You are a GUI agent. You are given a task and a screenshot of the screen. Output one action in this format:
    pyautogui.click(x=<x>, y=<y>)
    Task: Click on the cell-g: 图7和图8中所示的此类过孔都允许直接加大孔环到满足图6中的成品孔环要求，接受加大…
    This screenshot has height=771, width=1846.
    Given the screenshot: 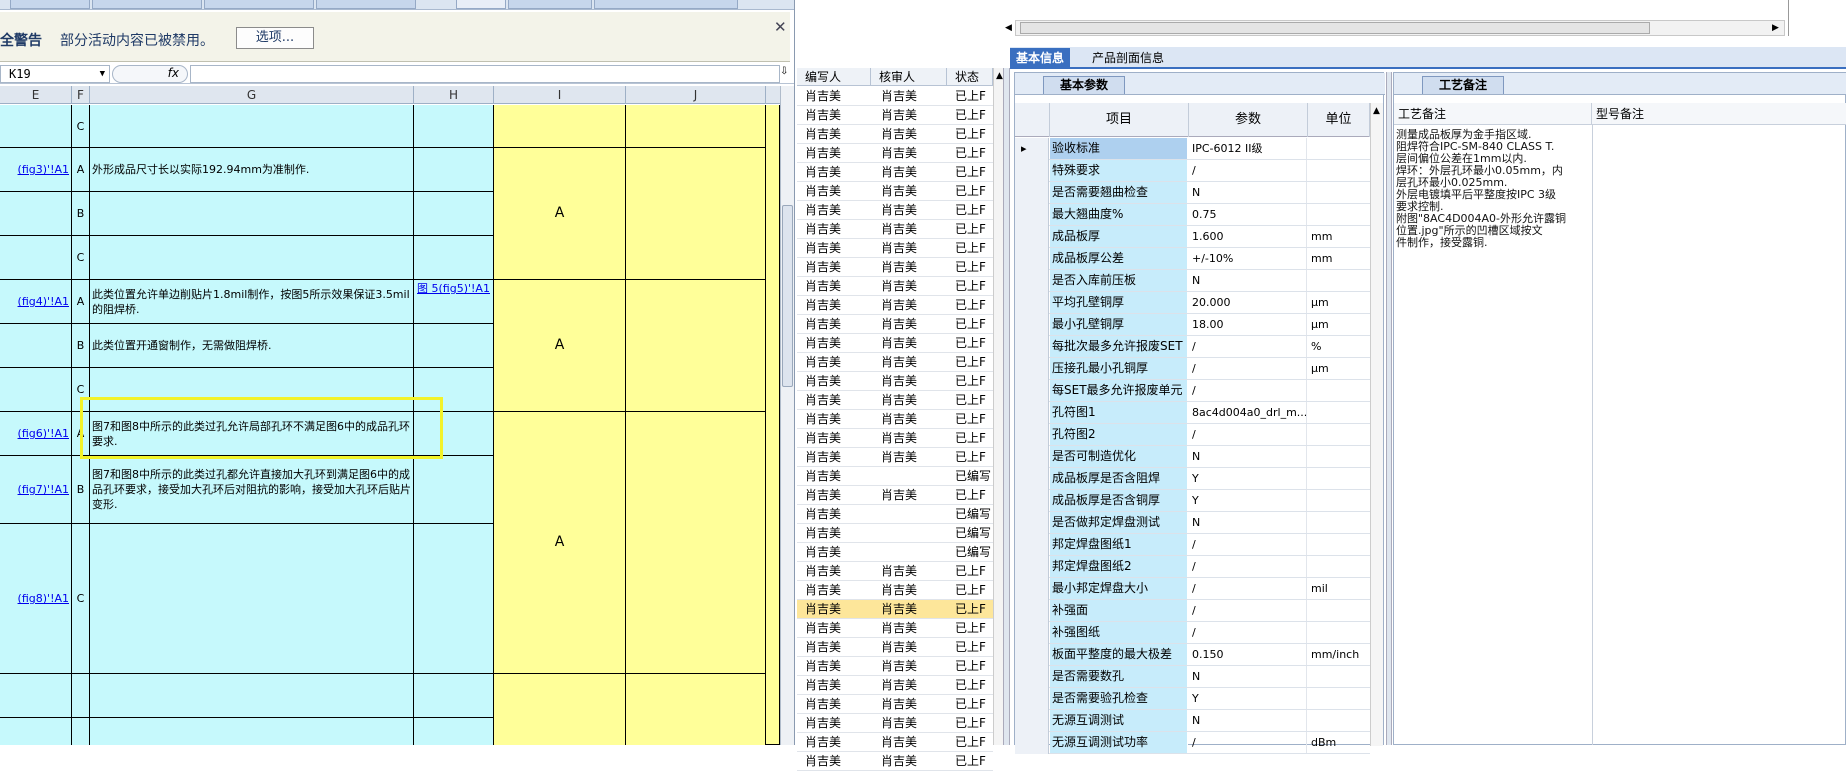 What is the action you would take?
    pyautogui.click(x=252, y=490)
    